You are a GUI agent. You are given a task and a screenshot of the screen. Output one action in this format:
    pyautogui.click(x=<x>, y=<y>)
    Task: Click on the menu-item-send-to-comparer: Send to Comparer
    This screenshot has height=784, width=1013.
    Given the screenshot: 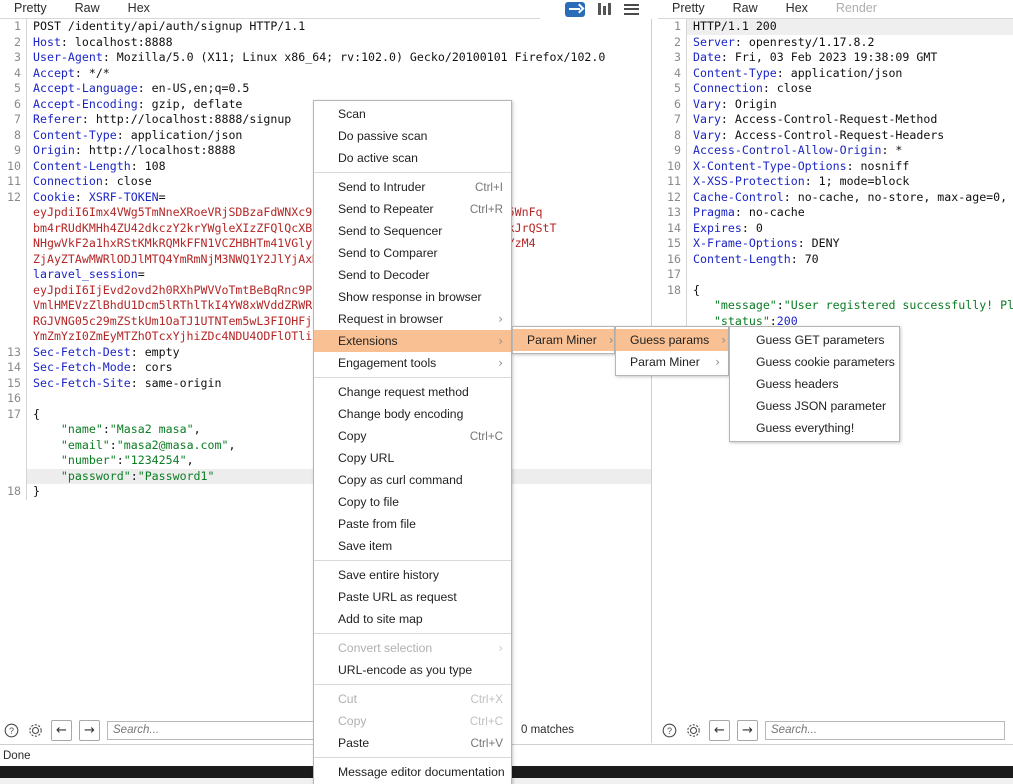 What is the action you would take?
    pyautogui.click(x=412, y=253)
    